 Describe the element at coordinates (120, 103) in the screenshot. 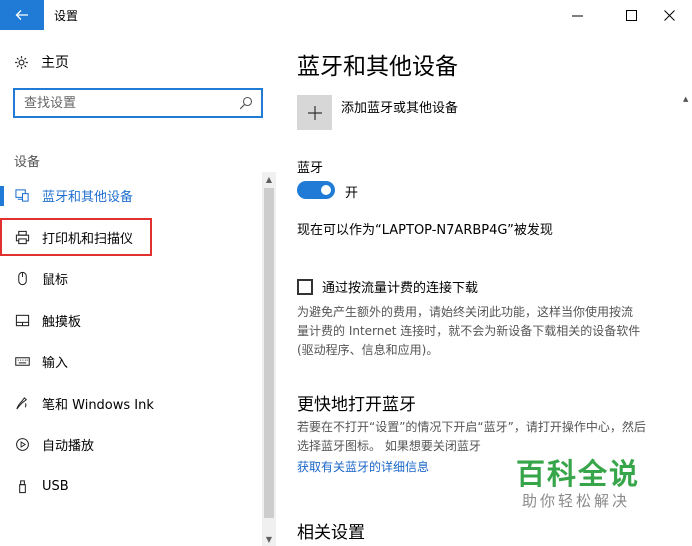

I see `search-input` at that location.